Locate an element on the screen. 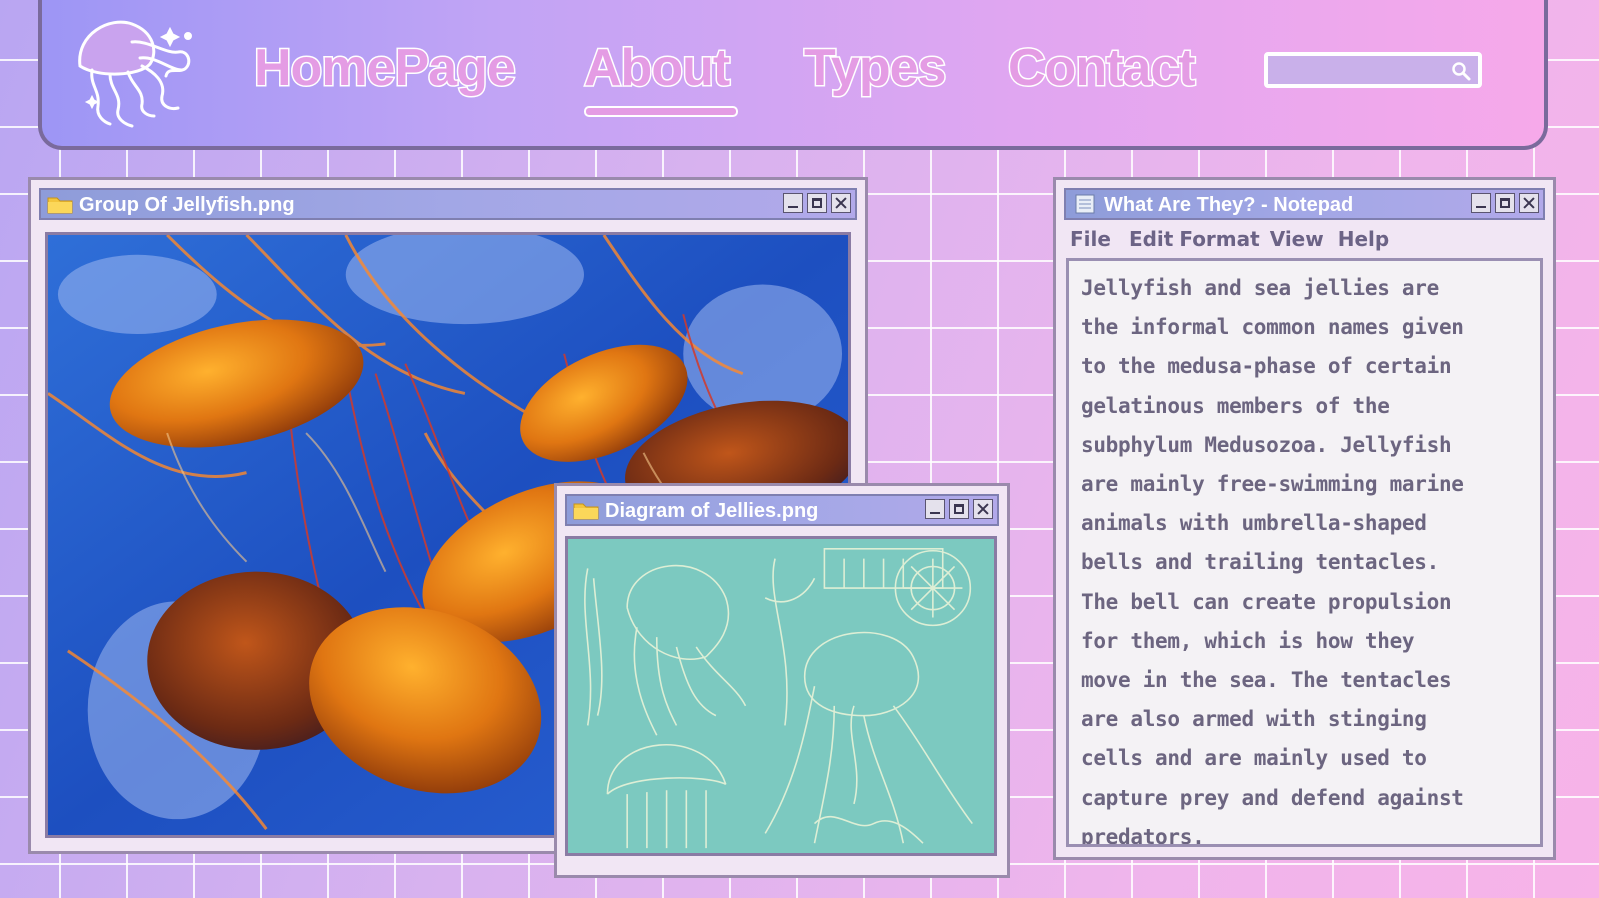 This screenshot has width=1599, height=898. nav-link-contact: Contact is located at coordinates (1102, 68).